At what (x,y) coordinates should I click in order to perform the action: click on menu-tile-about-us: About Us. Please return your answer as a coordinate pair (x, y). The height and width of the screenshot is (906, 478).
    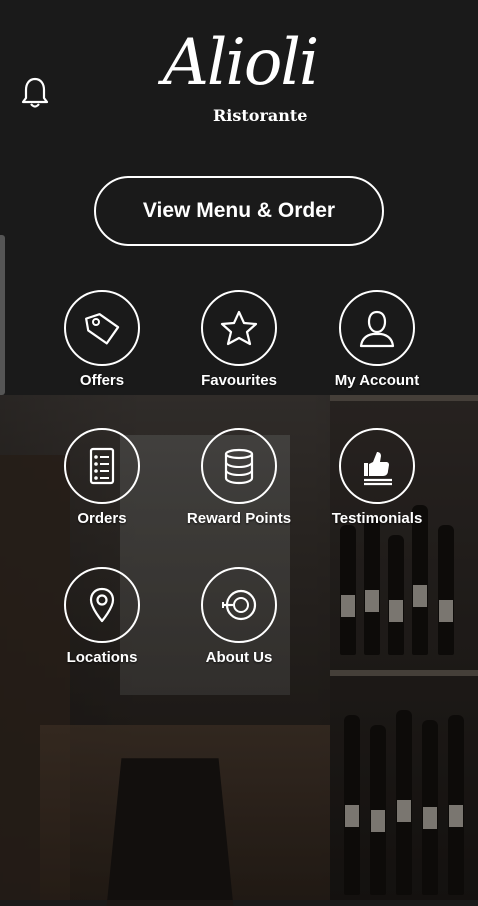
    Looking at the image, I should click on (239, 616).